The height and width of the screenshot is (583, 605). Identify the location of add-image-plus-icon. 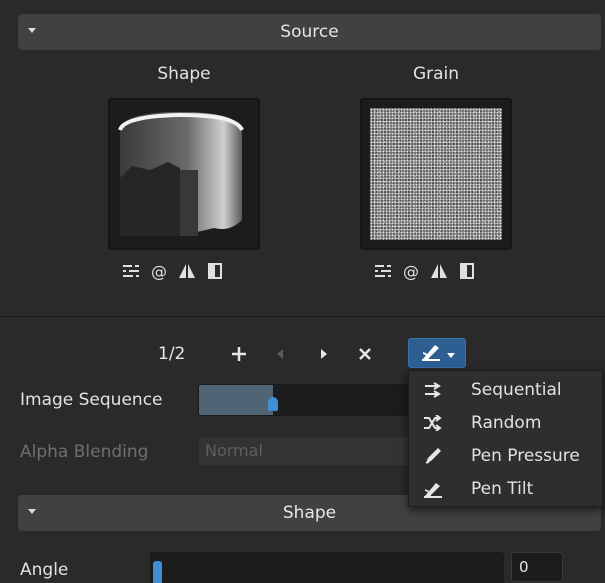
(239, 354).